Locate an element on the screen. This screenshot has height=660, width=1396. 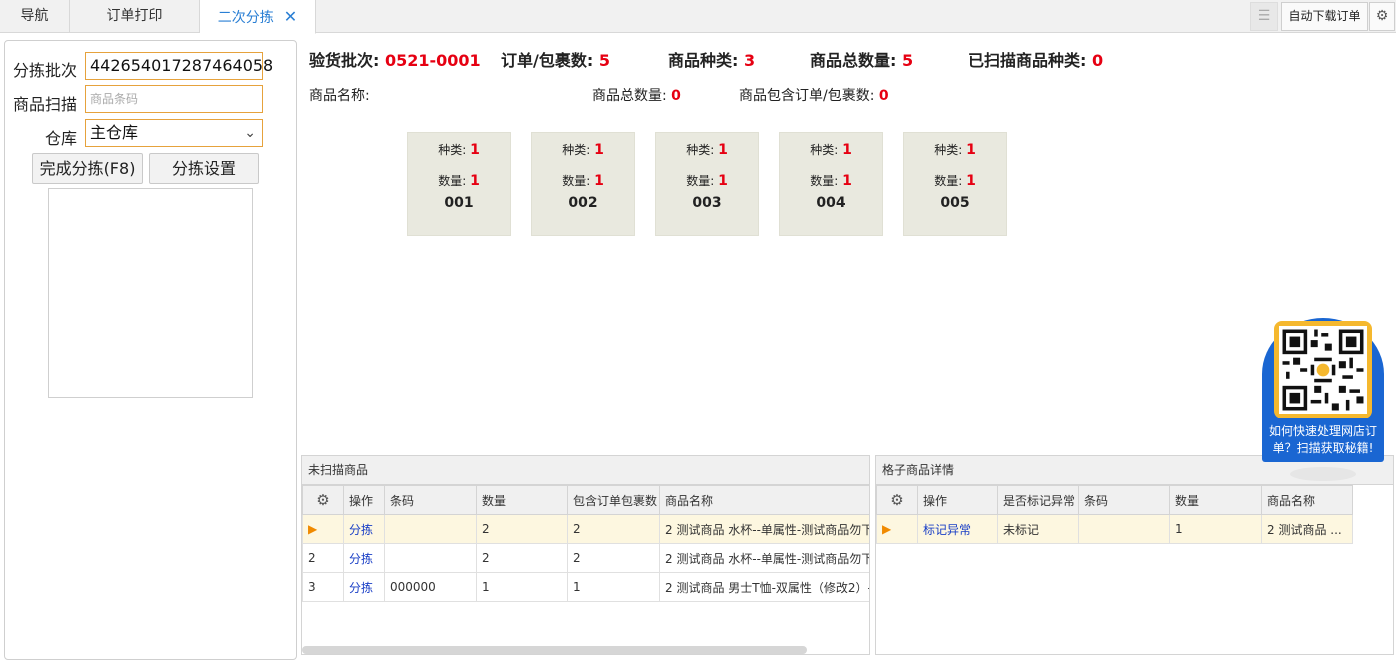
batch-input: 442654017287464058 is located at coordinates (179, 66).